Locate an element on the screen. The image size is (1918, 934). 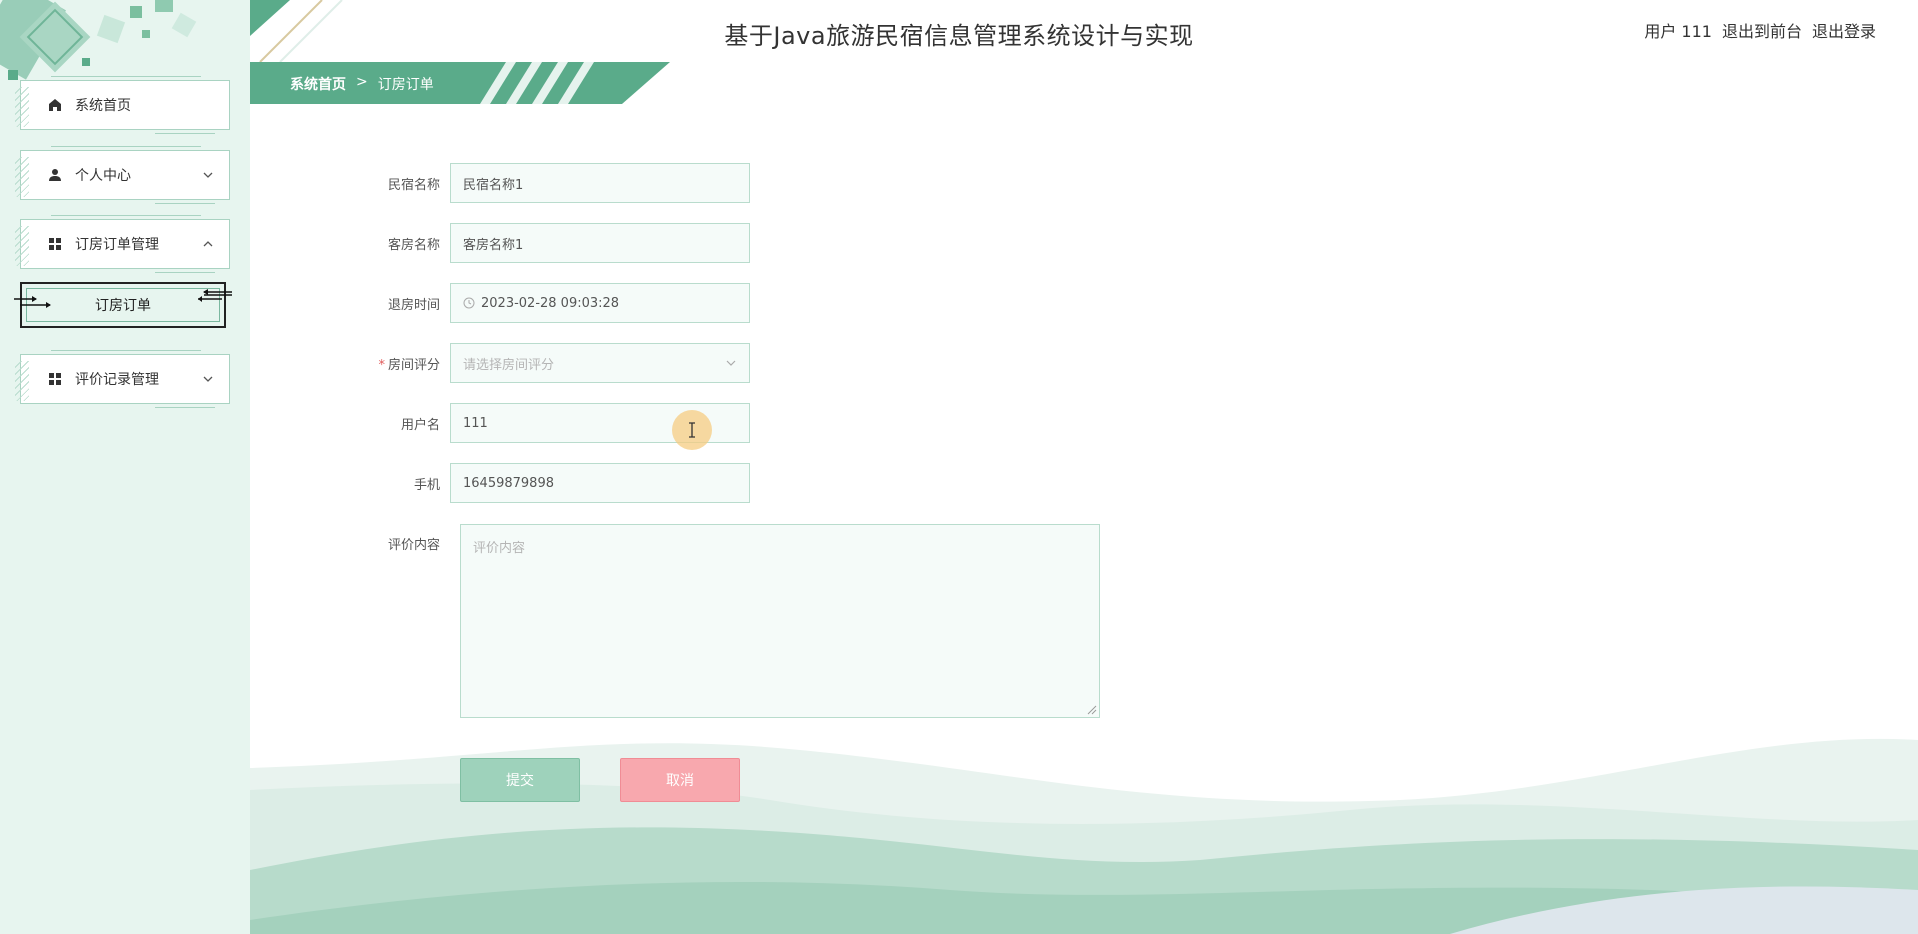
breadcrumb: 系统首页 > 订房订单 is located at coordinates (362, 84).